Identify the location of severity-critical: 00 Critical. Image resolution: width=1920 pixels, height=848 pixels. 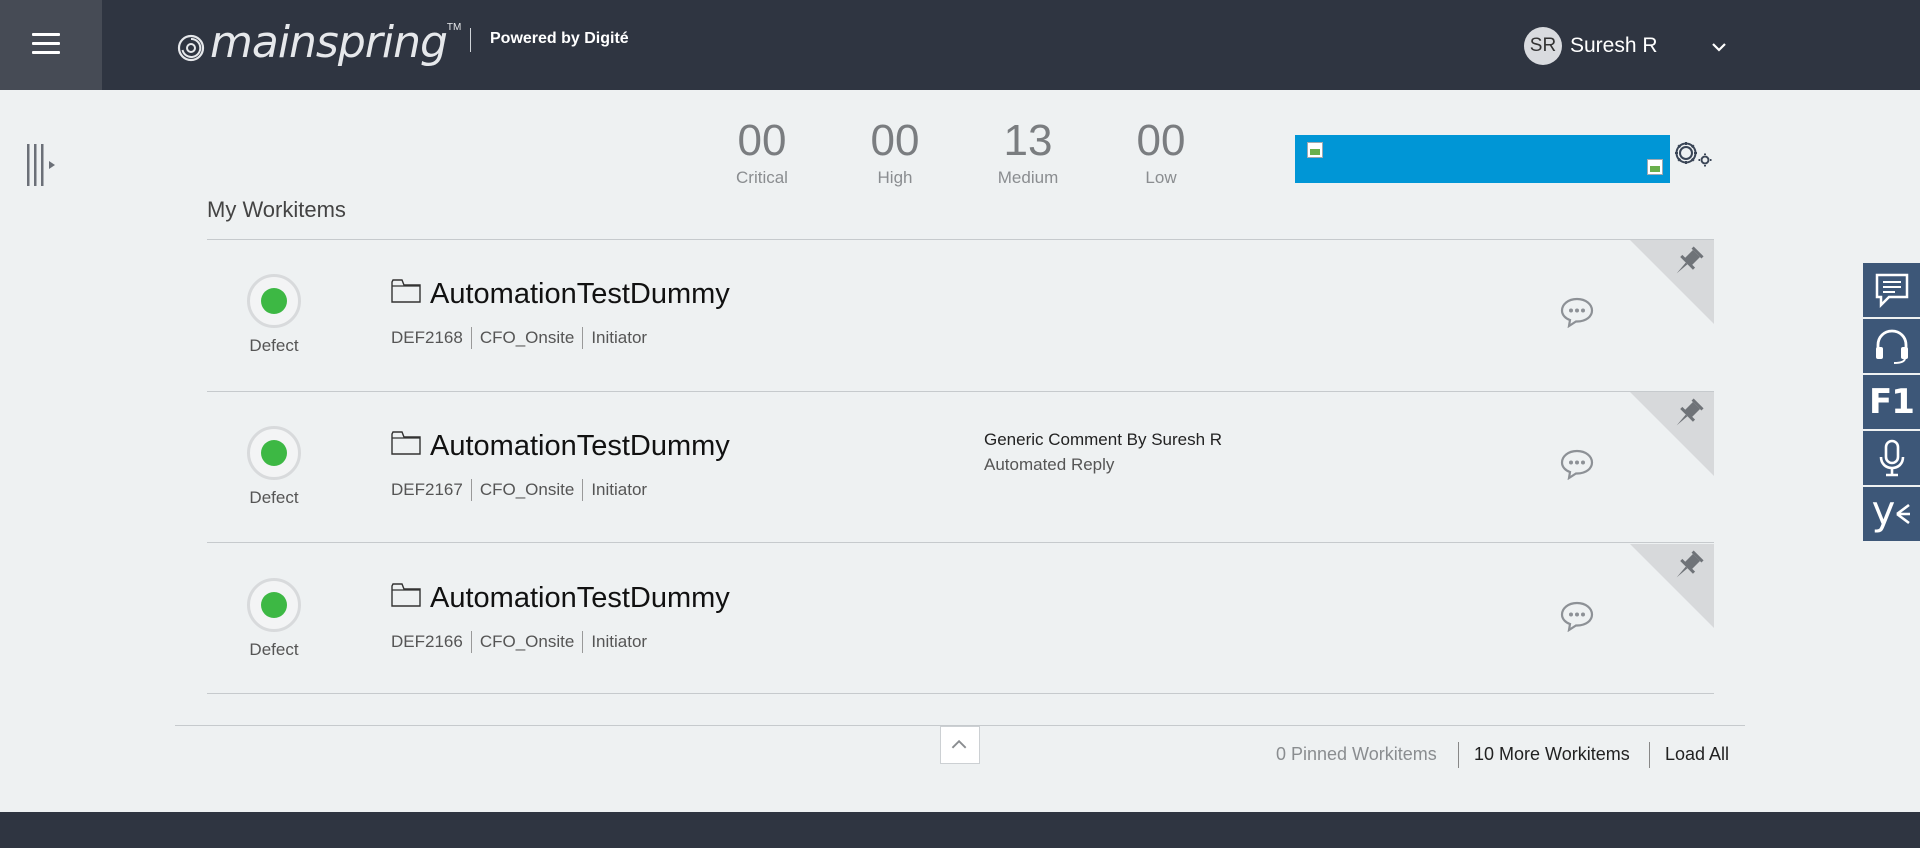
(762, 152).